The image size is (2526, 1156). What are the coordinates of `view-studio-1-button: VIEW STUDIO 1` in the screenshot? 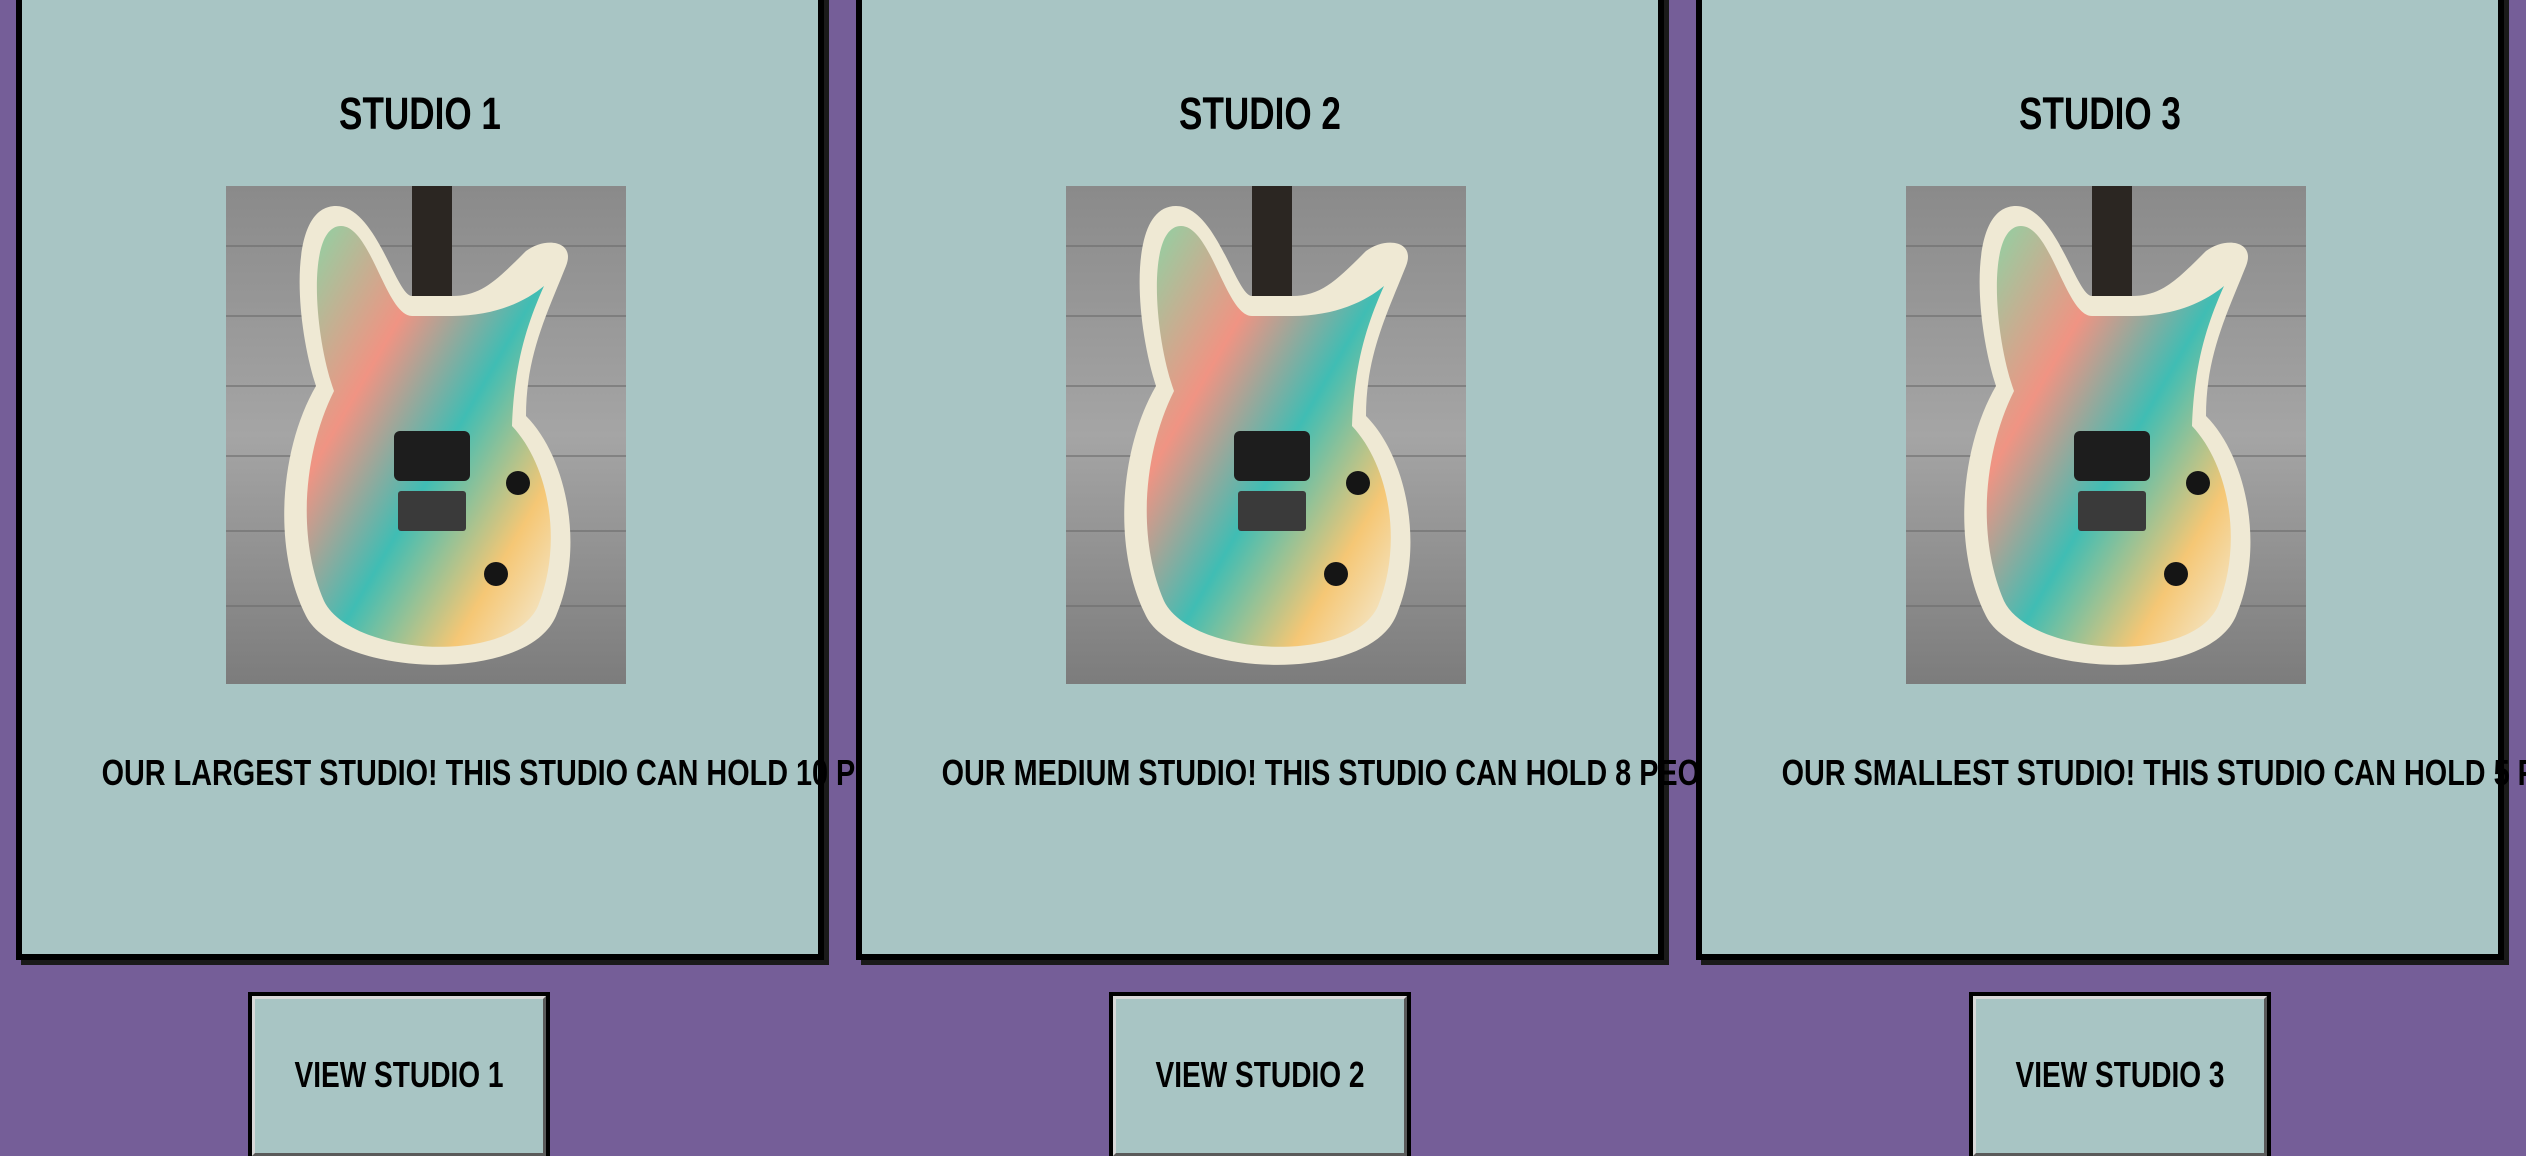 It's located at (399, 1076).